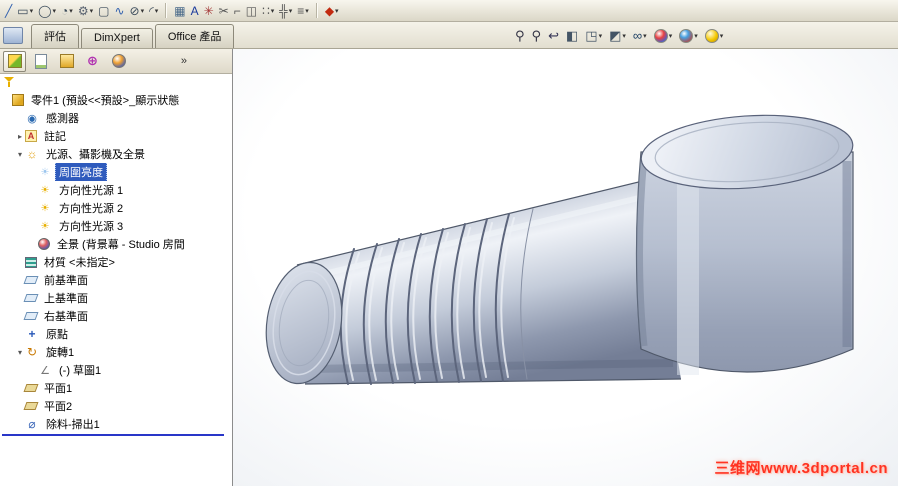  What do you see at coordinates (13, 35) in the screenshot?
I see `panel-toggle-icon` at bounding box center [13, 35].